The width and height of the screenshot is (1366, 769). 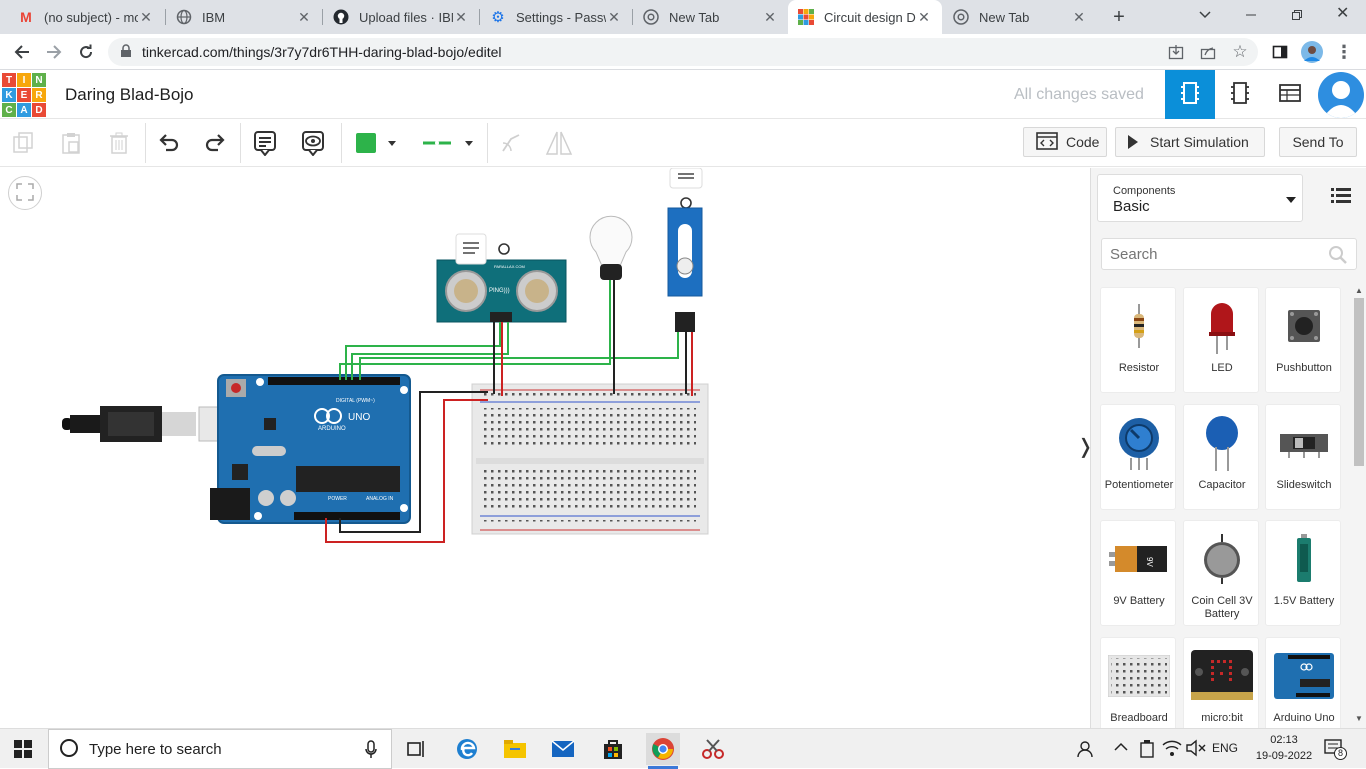 I want to click on schematic-view-button, so click(x=1240, y=94).